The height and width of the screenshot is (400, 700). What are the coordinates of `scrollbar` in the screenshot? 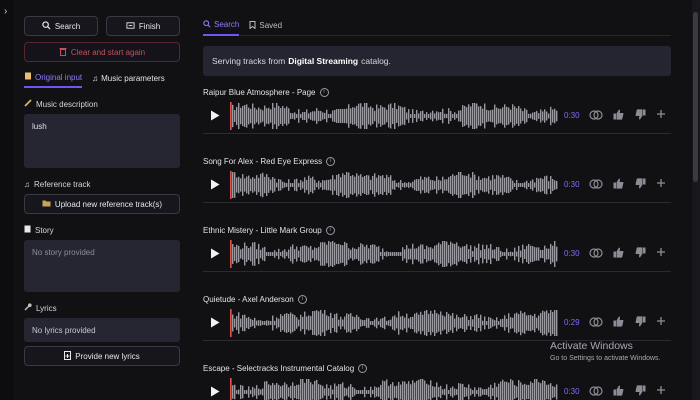 It's located at (696, 200).